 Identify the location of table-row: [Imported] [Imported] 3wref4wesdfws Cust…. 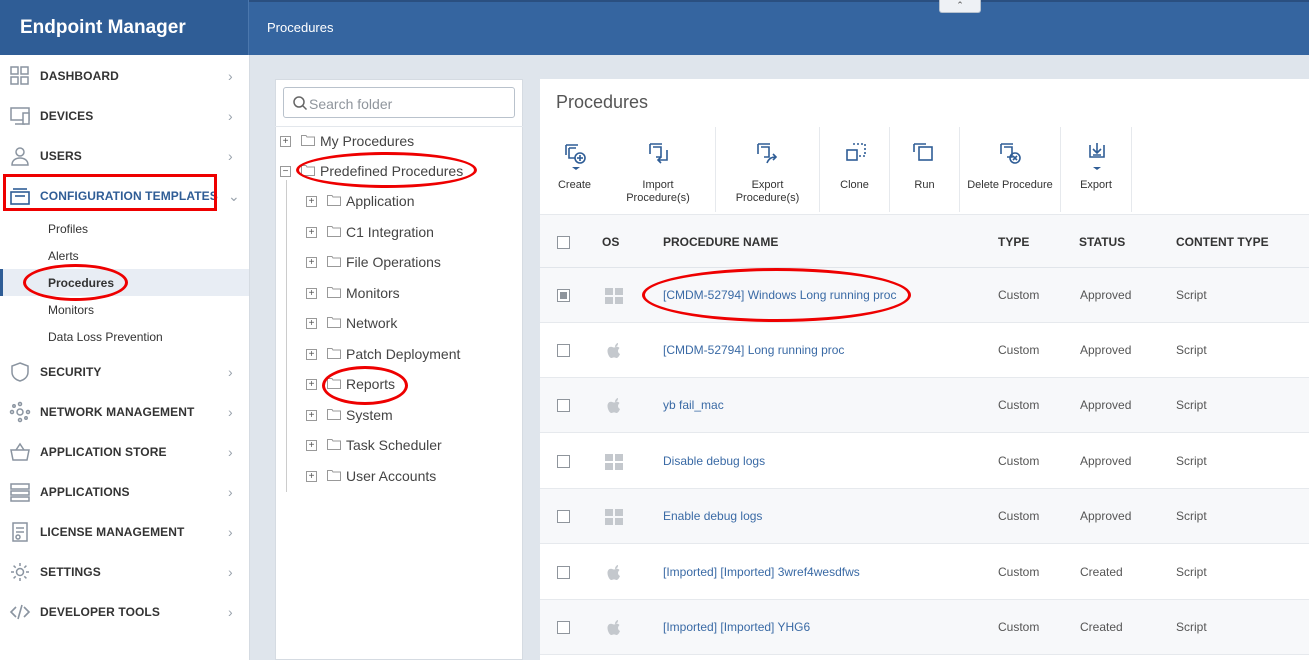
(924, 572).